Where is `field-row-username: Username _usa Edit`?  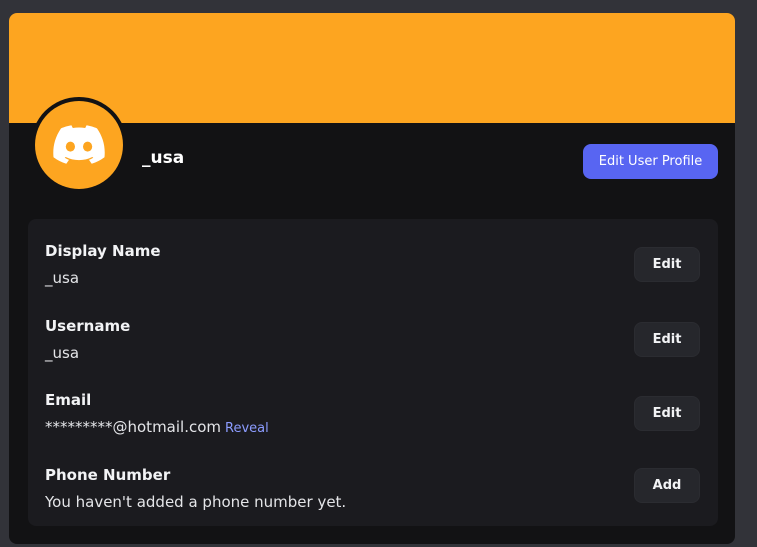 field-row-username: Username _usa Edit is located at coordinates (373, 346).